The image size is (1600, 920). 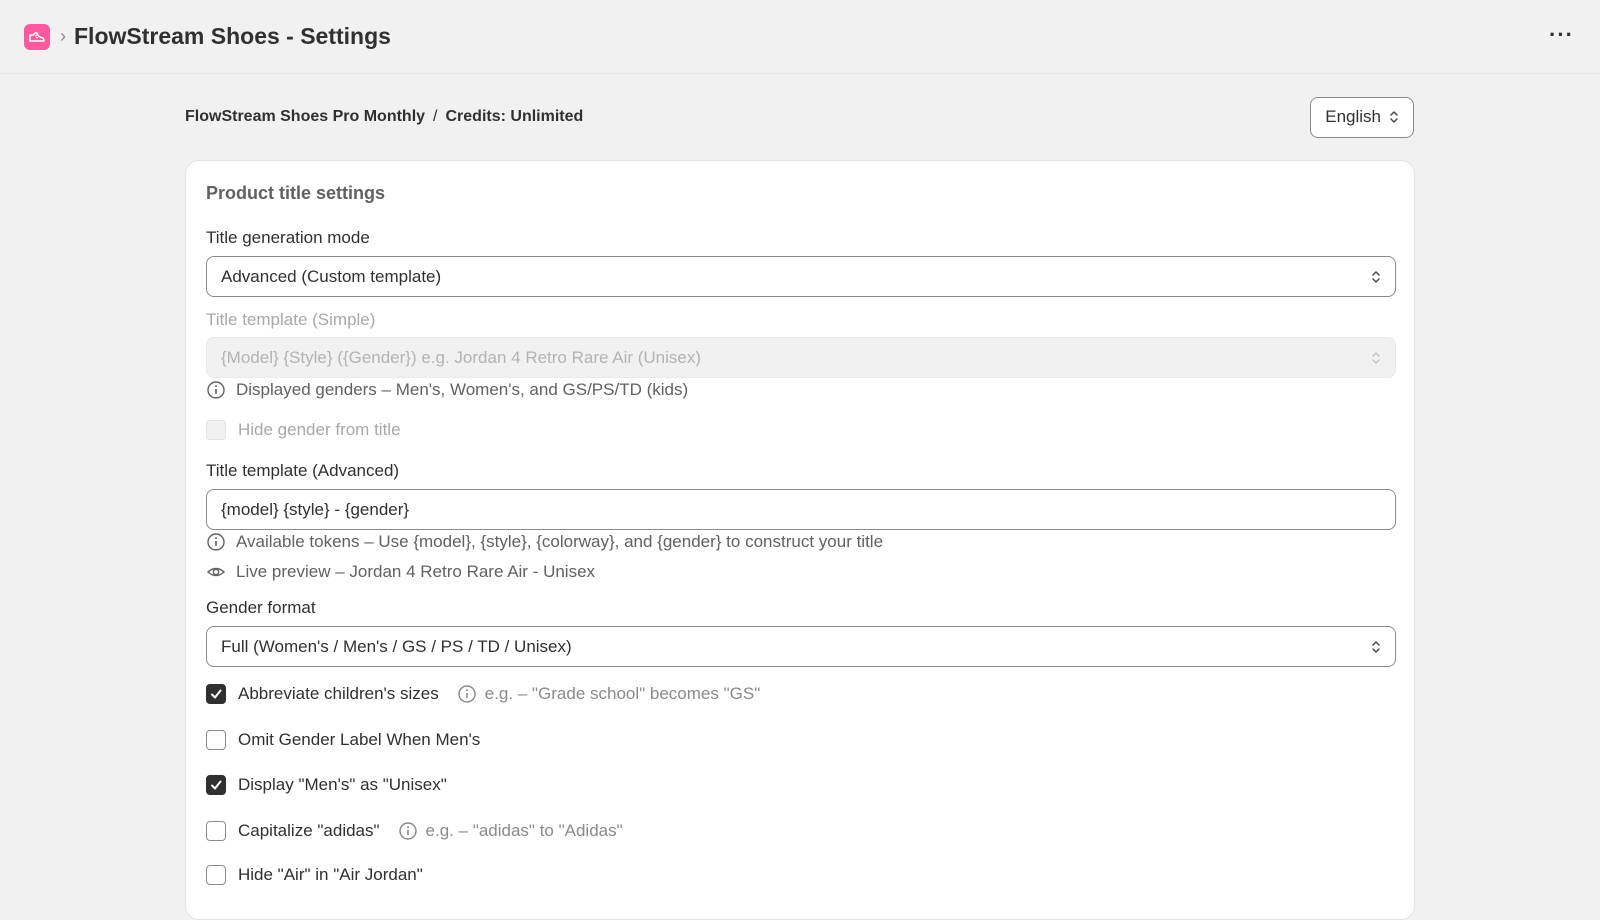 I want to click on abbreviate-kids-hint-text: e.g. – "Grade school" becomes "GS", so click(x=622, y=693).